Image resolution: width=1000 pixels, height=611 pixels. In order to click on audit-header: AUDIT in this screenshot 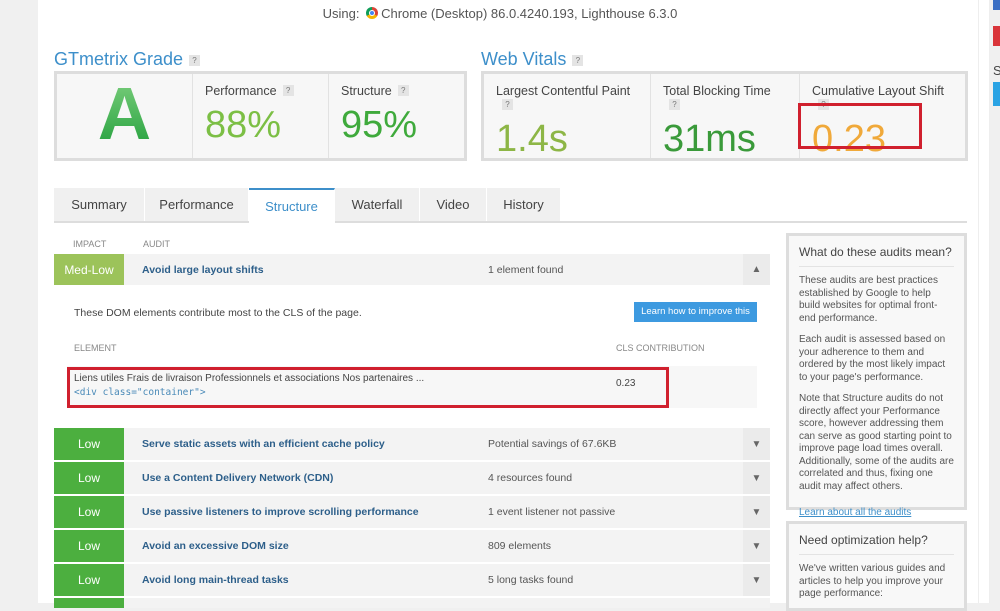, I will do `click(156, 244)`.